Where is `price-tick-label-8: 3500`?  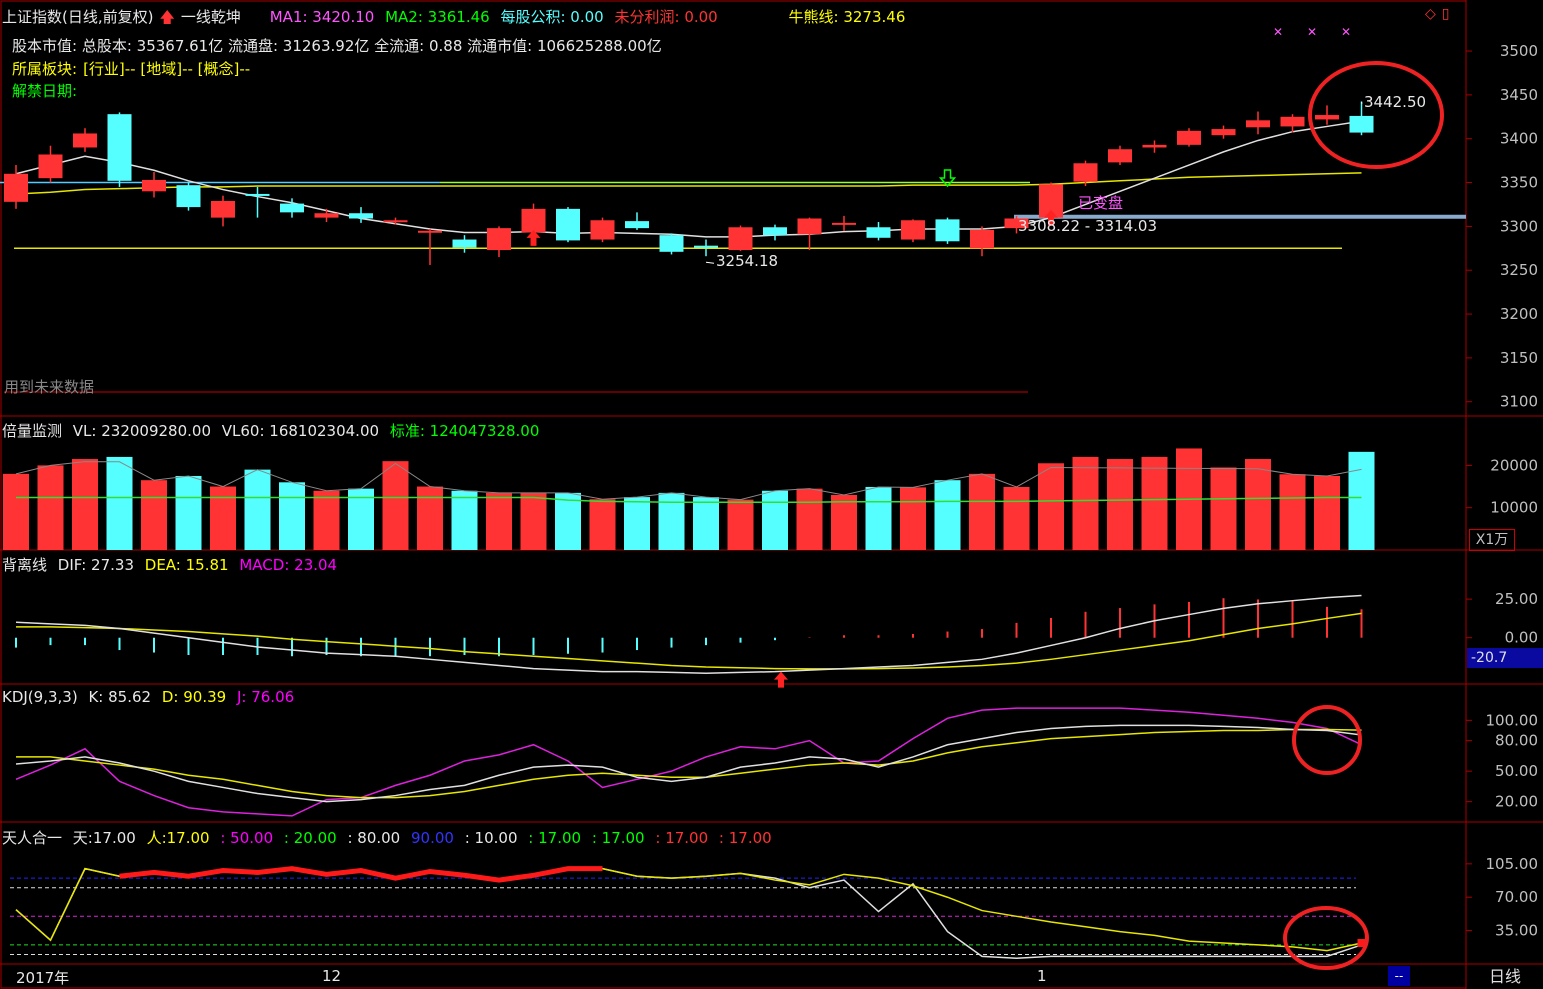
price-tick-label-8: 3500 is located at coordinates (1519, 51).